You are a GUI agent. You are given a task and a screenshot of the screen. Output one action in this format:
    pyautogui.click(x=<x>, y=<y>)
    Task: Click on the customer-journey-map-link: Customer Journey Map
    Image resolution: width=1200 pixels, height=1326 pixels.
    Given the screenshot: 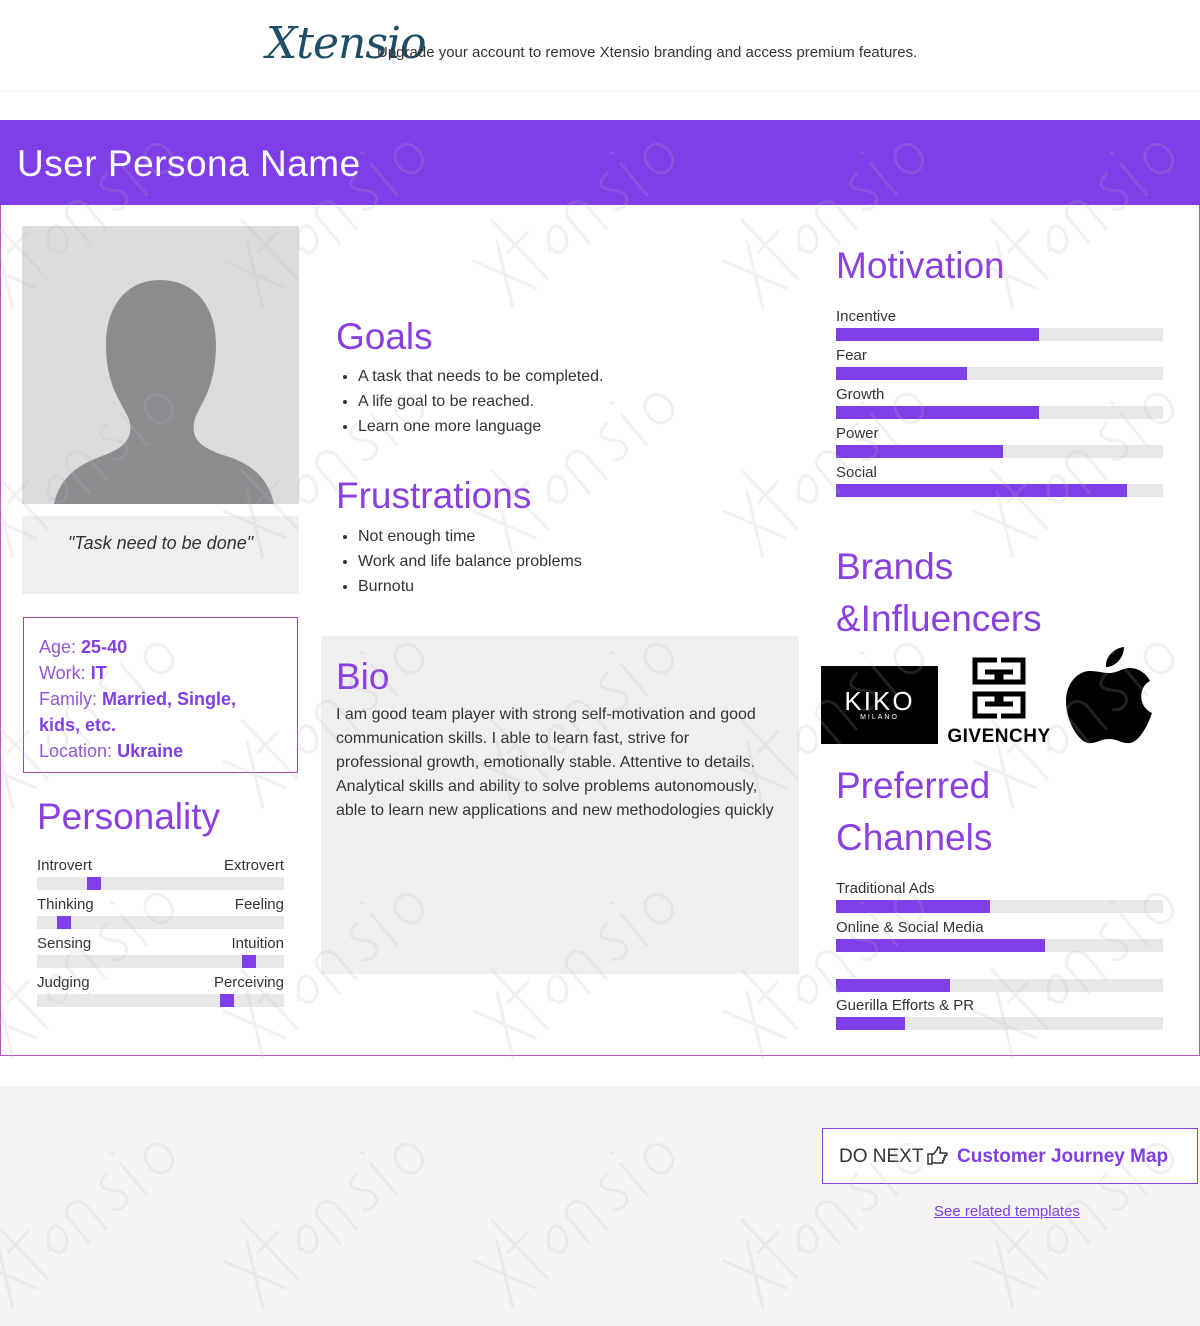 What is the action you would take?
    pyautogui.click(x=1062, y=1157)
    